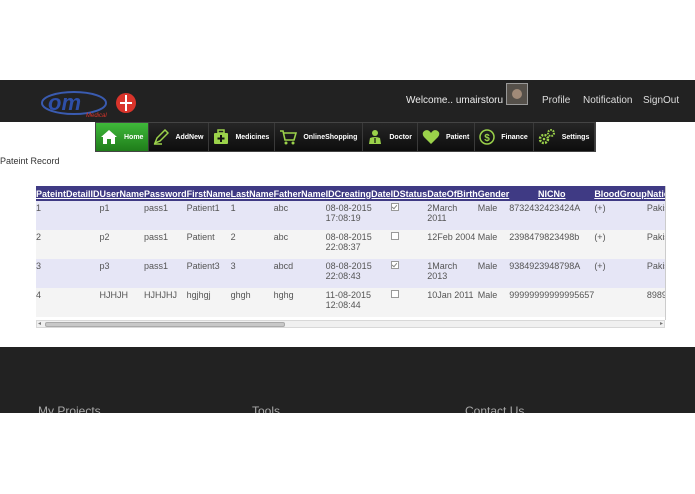 Image resolution: width=695 pixels, height=494 pixels. I want to click on time-part: 17:08:19, so click(343, 218).